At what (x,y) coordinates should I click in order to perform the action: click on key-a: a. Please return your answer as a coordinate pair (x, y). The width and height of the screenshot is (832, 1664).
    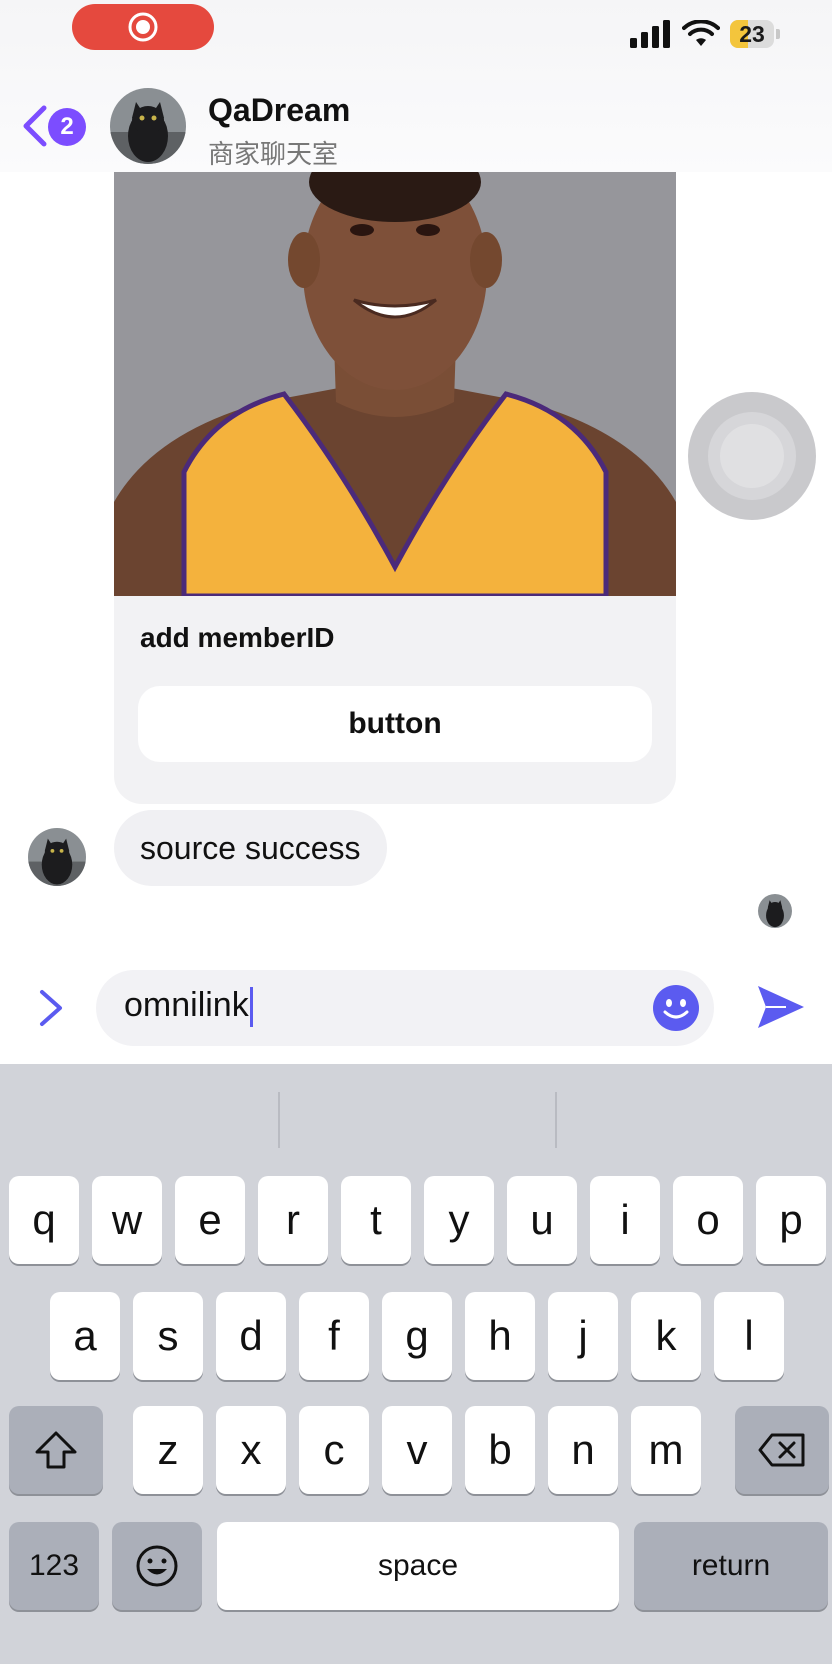
    Looking at the image, I should click on (85, 1336).